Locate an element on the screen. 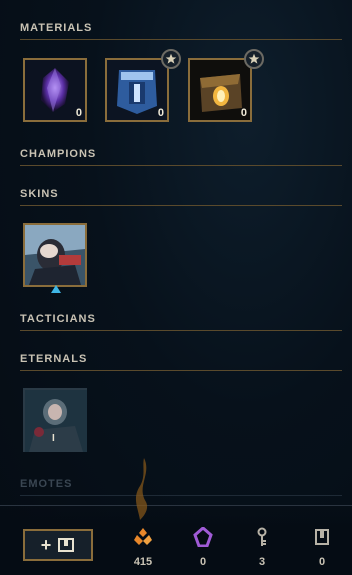 This screenshot has height=575, width=352. section-skins-title: SKINS is located at coordinates (181, 197).